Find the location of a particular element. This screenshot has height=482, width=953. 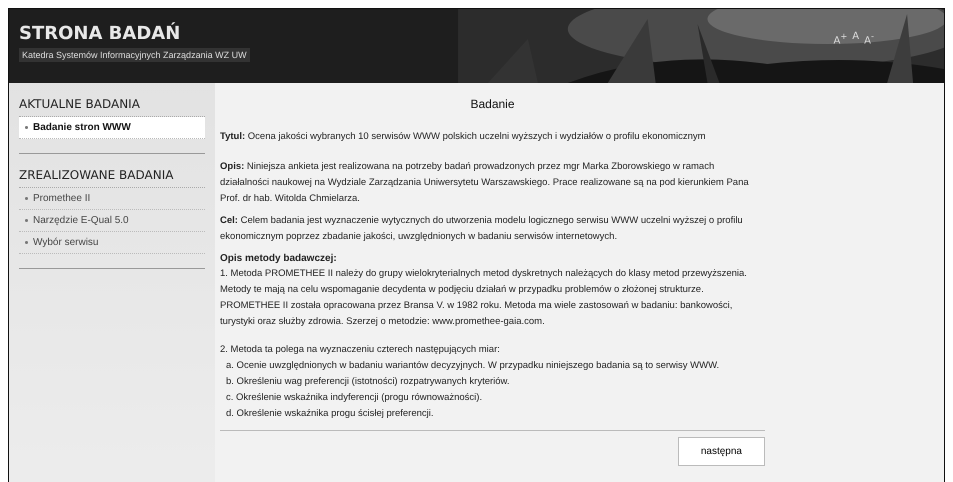

sidebar-item: Narzędzie E-Qual 5.0 is located at coordinates (112, 221).